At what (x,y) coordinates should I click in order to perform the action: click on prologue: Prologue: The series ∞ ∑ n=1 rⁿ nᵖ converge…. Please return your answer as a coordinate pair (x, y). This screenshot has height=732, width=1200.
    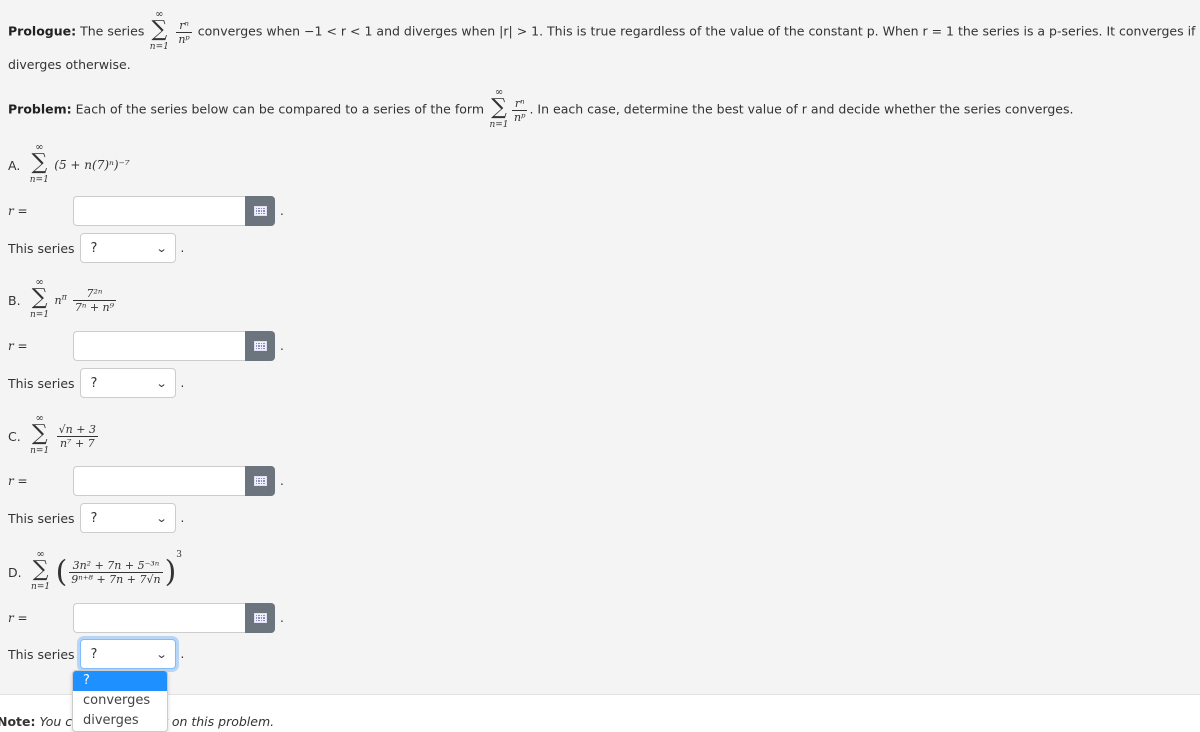
    Looking at the image, I should click on (604, 32).